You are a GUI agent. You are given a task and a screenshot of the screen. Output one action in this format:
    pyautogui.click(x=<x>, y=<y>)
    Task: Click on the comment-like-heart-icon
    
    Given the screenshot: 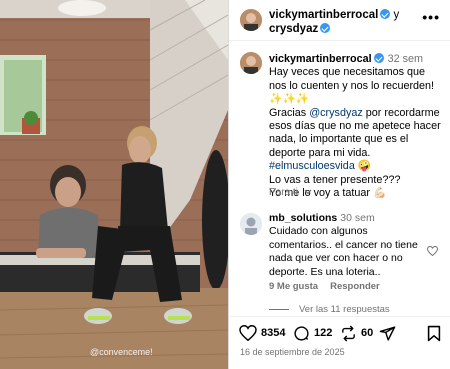 What is the action you would take?
    pyautogui.click(x=432, y=251)
    